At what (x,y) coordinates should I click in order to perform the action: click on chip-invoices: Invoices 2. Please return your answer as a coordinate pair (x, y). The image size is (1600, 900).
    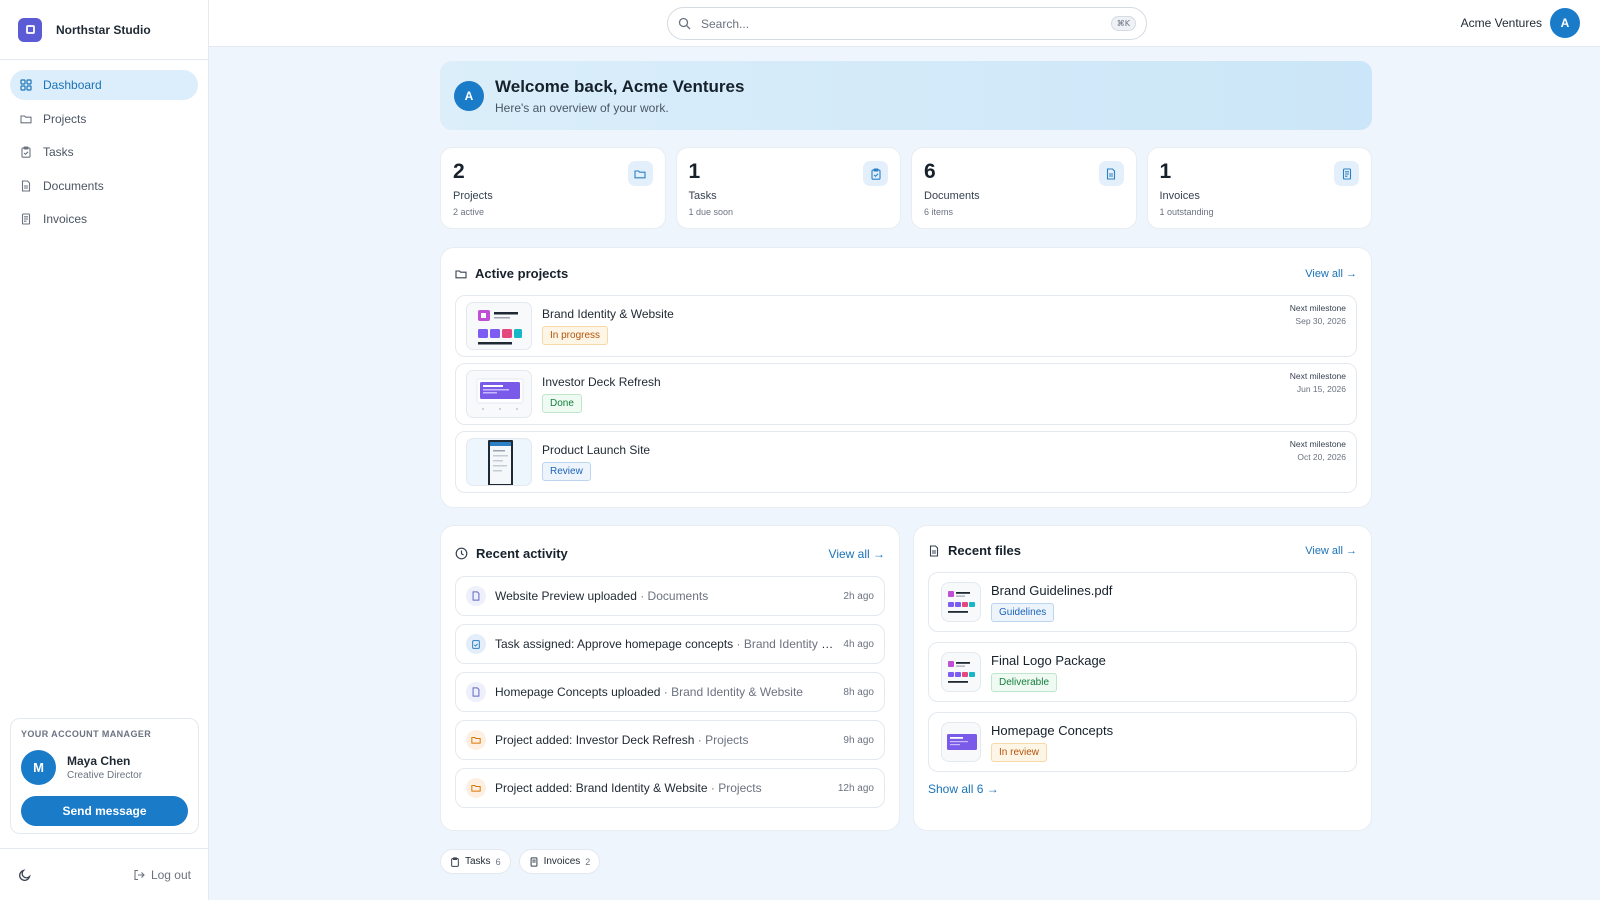
    Looking at the image, I should click on (559, 861).